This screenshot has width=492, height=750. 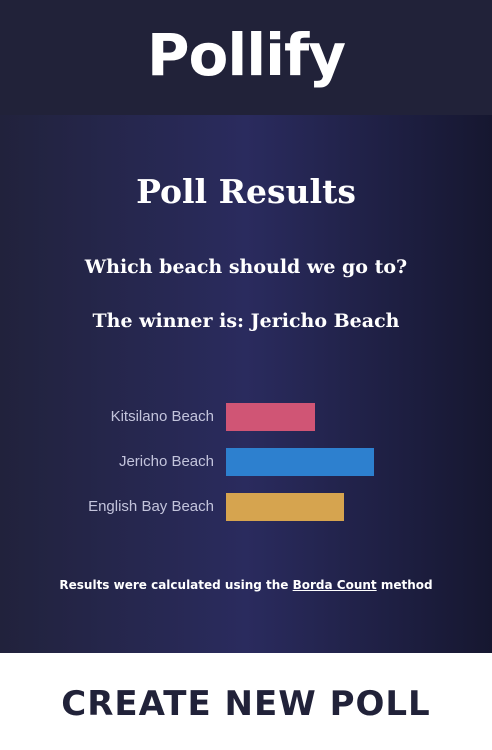 I want to click on borda-count-link: Borda Count, so click(x=335, y=585).